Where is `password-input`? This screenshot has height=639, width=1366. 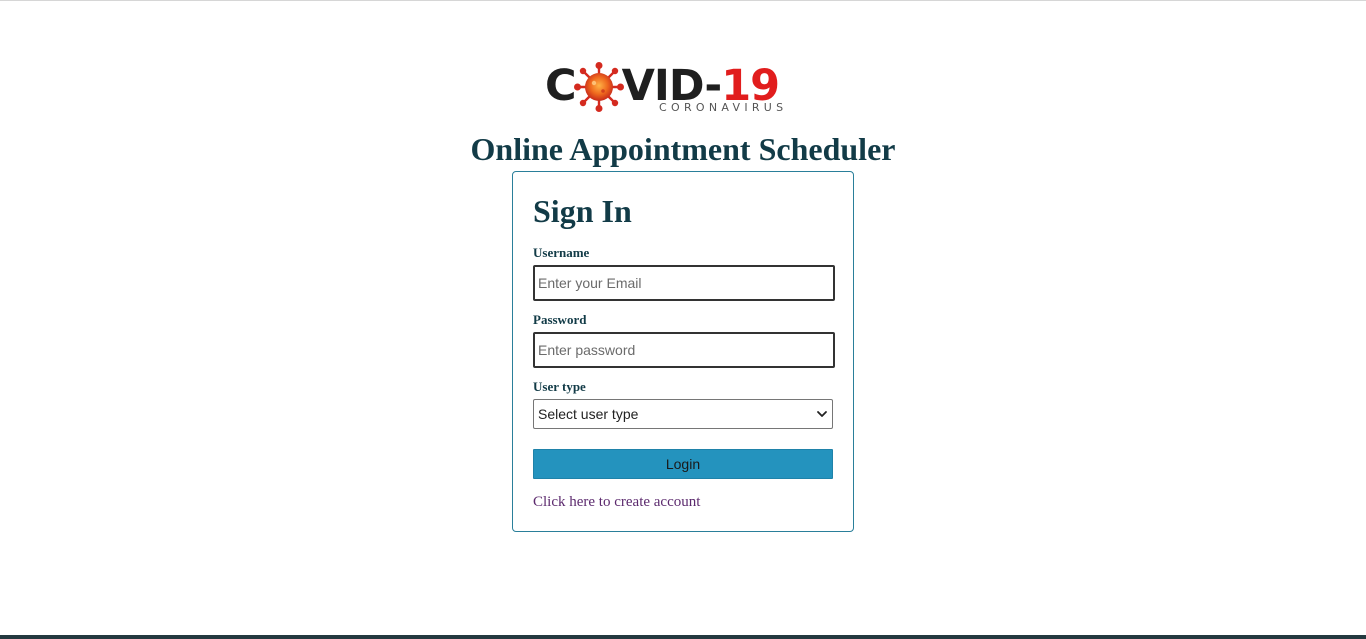
password-input is located at coordinates (684, 350).